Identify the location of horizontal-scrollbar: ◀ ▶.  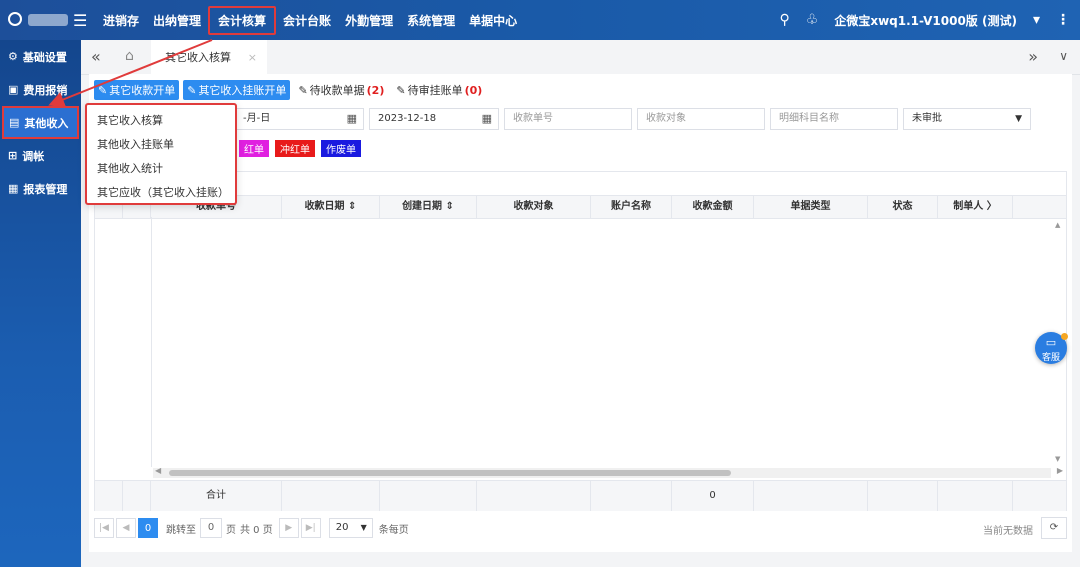
(608, 472).